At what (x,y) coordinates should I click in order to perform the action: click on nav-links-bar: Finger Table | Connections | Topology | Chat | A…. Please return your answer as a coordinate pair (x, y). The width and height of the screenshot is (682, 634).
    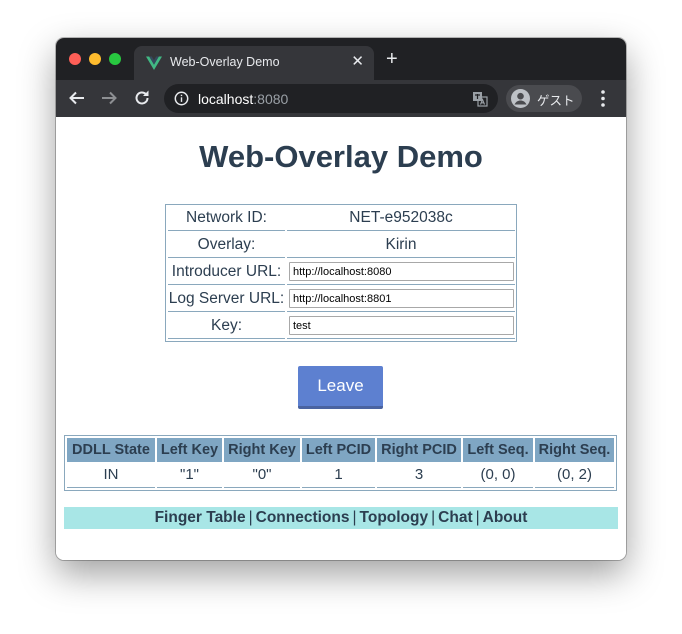
    Looking at the image, I should click on (341, 518).